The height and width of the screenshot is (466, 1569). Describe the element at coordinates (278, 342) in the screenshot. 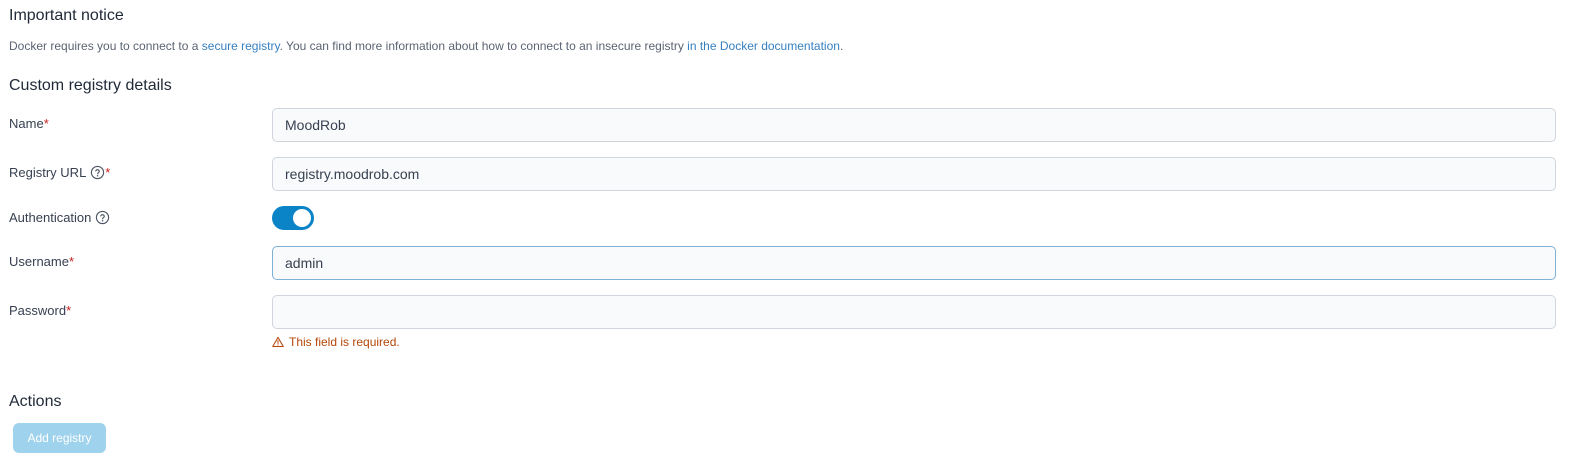

I see `warning-triangle-icon` at that location.